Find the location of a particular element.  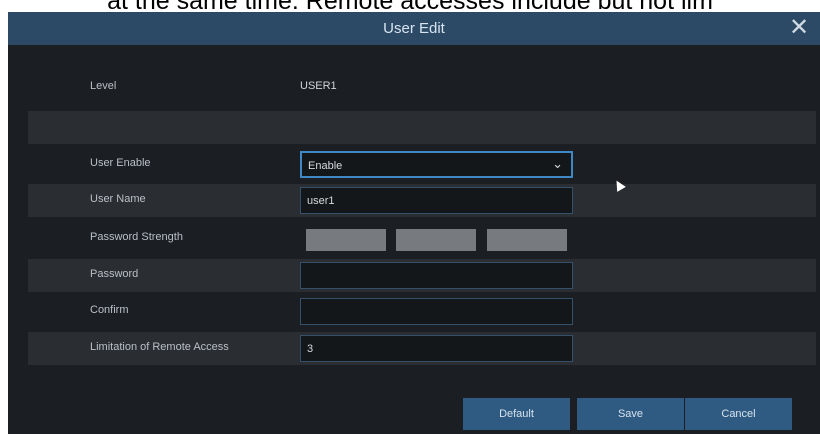

strength-bar-strong is located at coordinates (527, 240).